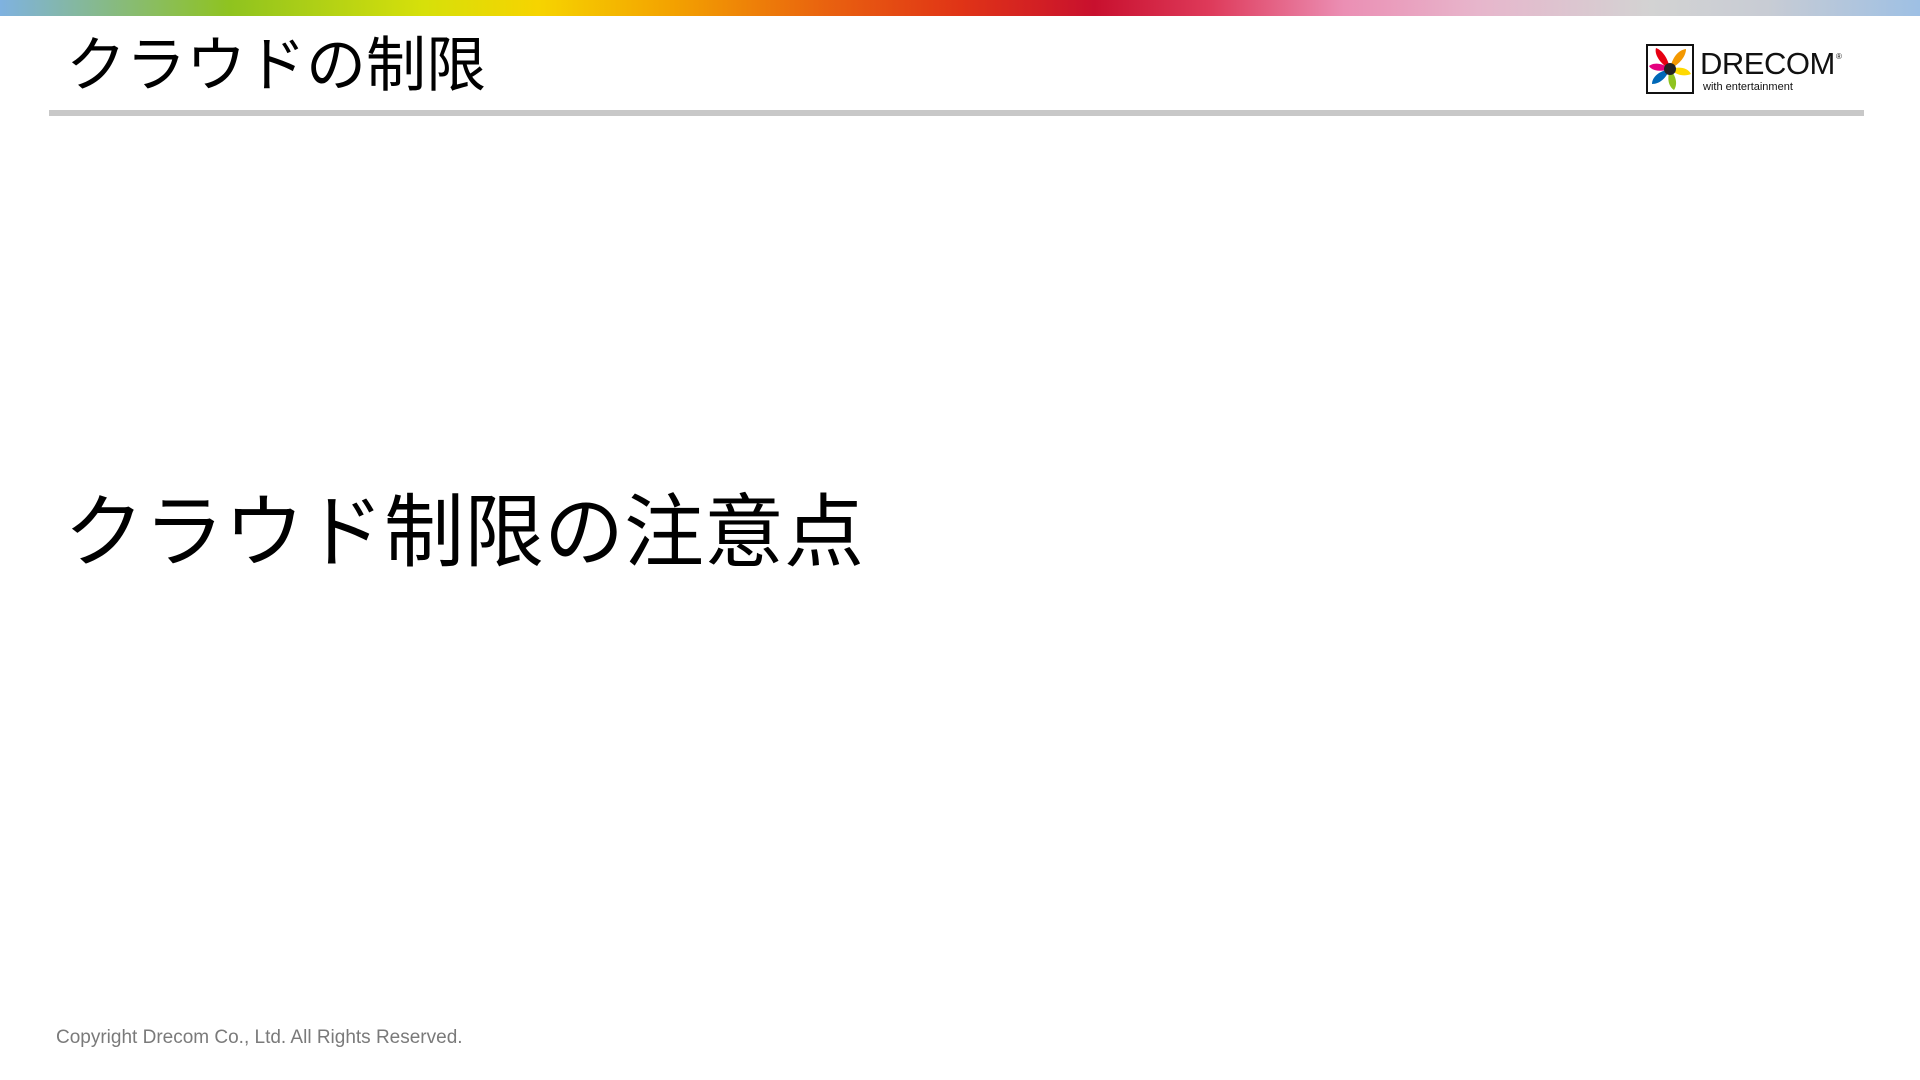 The image size is (1920, 1080). What do you see at coordinates (956, 113) in the screenshot?
I see `header-divider` at bounding box center [956, 113].